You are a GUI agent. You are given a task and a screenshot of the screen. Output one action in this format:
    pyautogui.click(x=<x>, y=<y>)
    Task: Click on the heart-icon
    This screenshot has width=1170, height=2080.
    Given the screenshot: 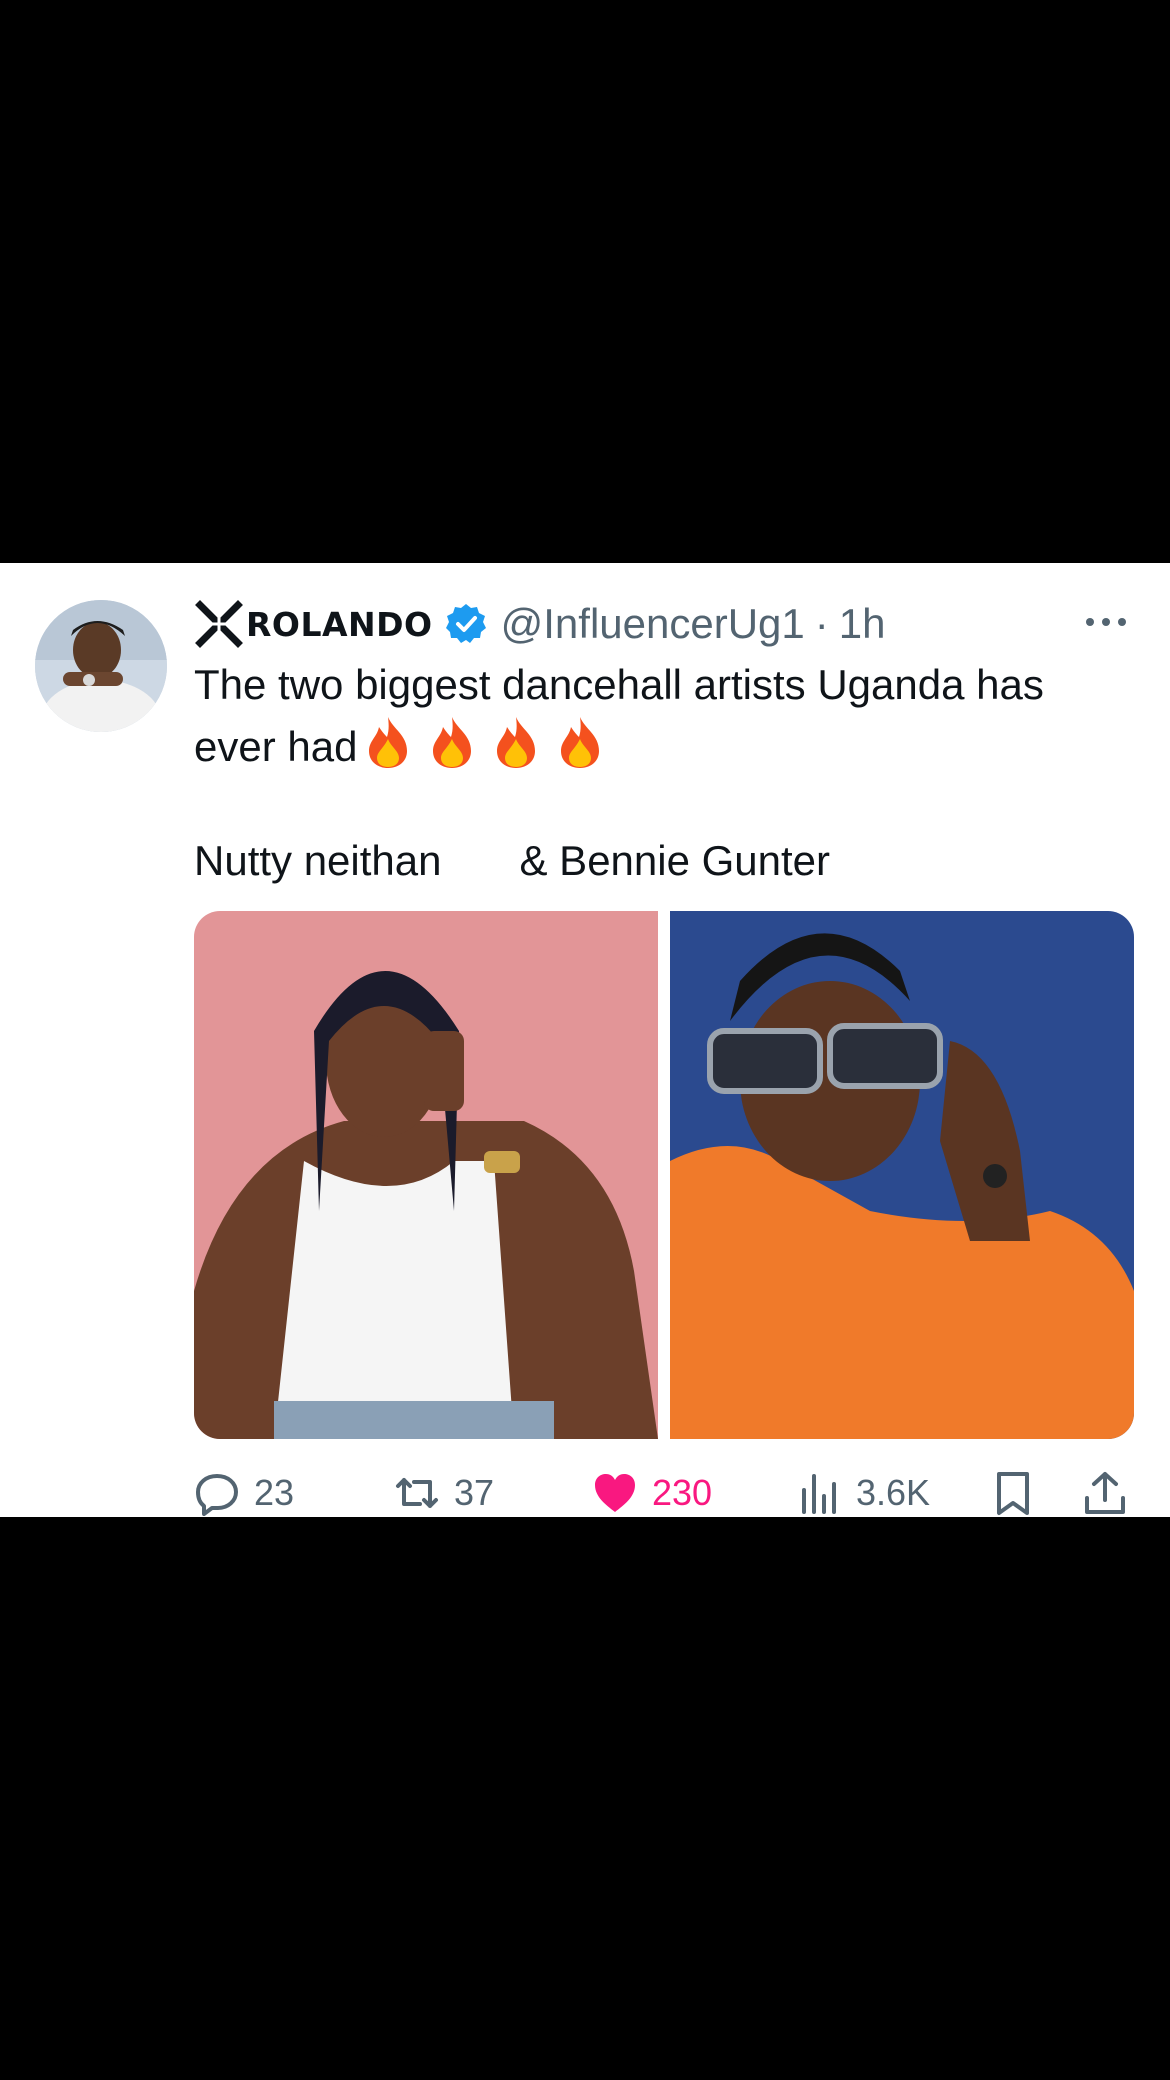 What is the action you would take?
    pyautogui.click(x=615, y=1493)
    